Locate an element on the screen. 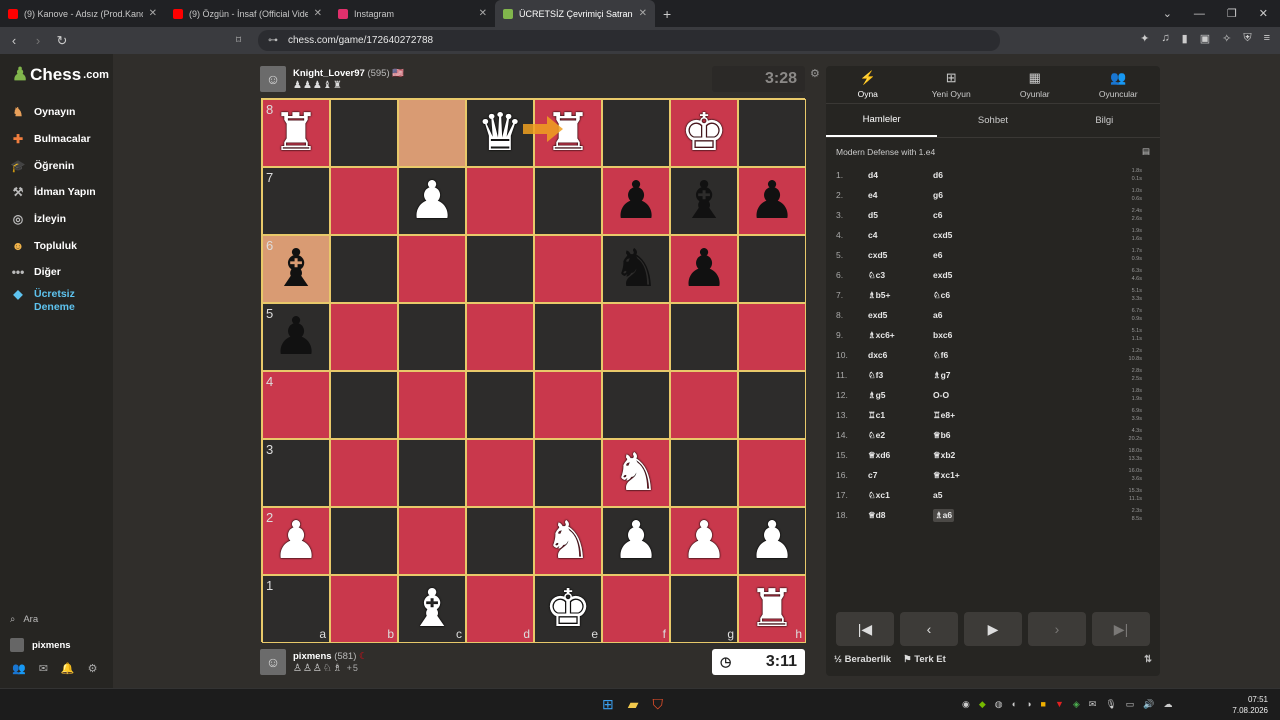 This screenshot has height=720, width=1280. first-move-button: |◀ is located at coordinates (865, 629).